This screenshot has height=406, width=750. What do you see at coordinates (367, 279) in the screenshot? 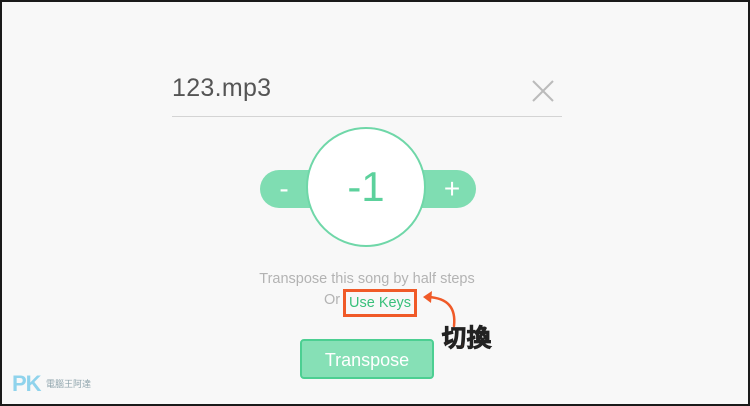
I see `transpose-hint: Transpose this song by half steps` at bounding box center [367, 279].